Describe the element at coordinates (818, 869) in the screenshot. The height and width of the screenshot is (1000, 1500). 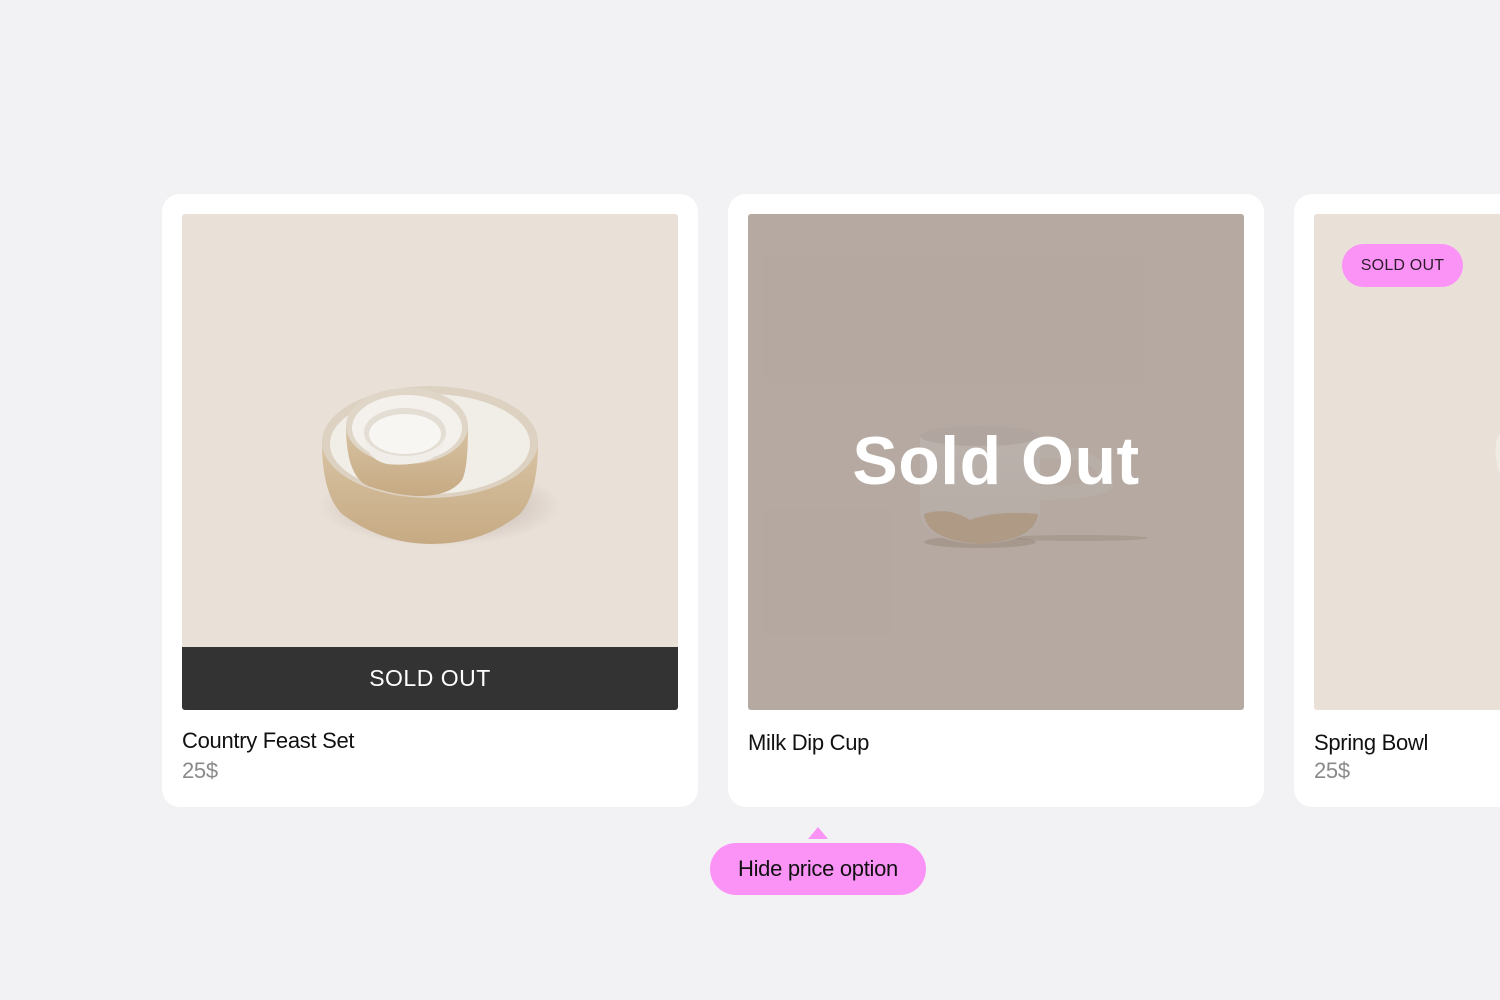
I see `hide-price-option-tooltip: Hide price option` at that location.